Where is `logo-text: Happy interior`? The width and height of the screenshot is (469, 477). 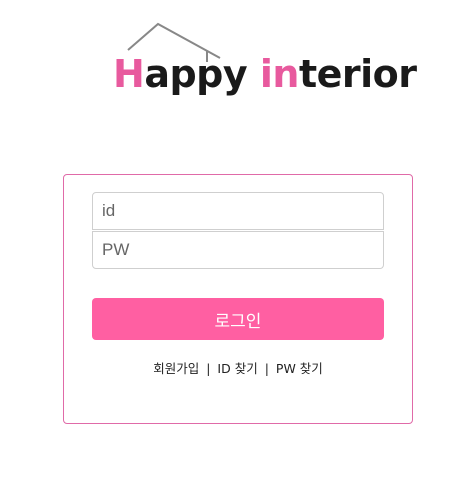 logo-text: Happy interior is located at coordinates (265, 74).